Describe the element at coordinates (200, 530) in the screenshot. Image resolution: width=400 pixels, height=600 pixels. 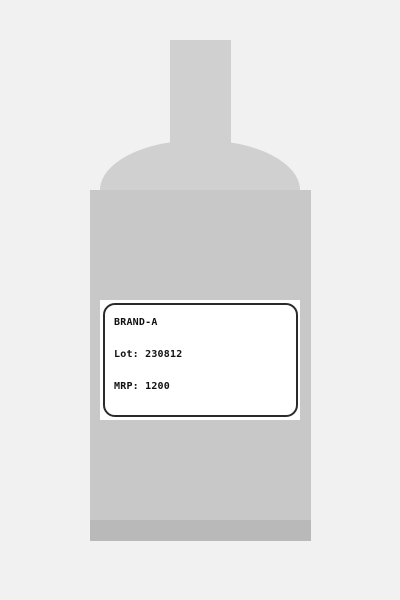
I see `bottle-base` at that location.